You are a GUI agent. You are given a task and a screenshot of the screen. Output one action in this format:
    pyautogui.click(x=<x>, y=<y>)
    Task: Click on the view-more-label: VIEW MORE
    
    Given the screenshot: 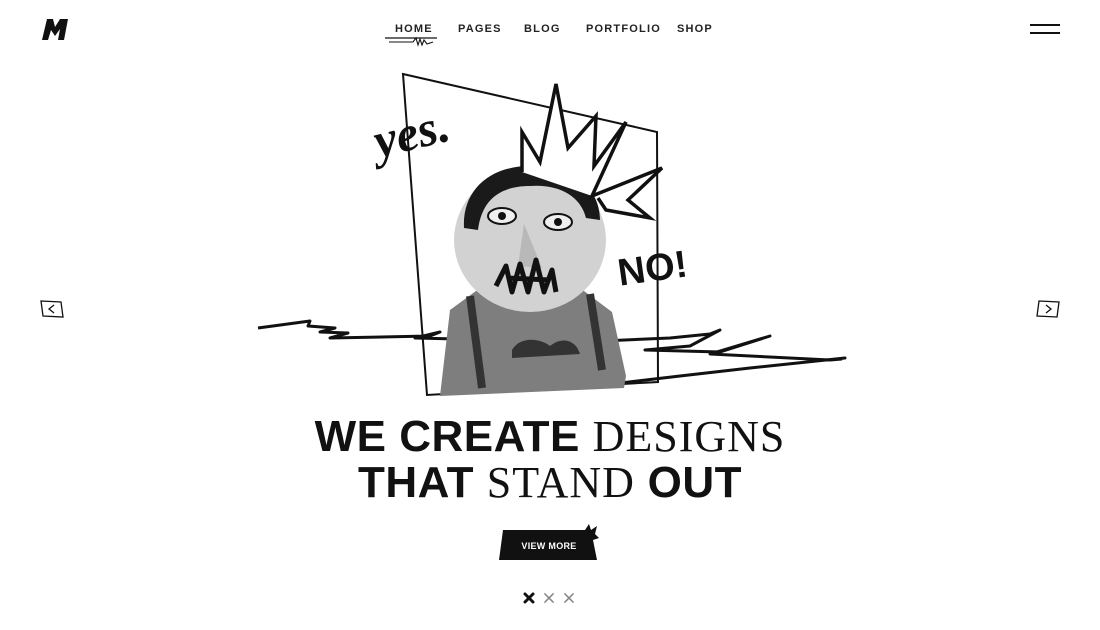 What is the action you would take?
    pyautogui.click(x=549, y=546)
    